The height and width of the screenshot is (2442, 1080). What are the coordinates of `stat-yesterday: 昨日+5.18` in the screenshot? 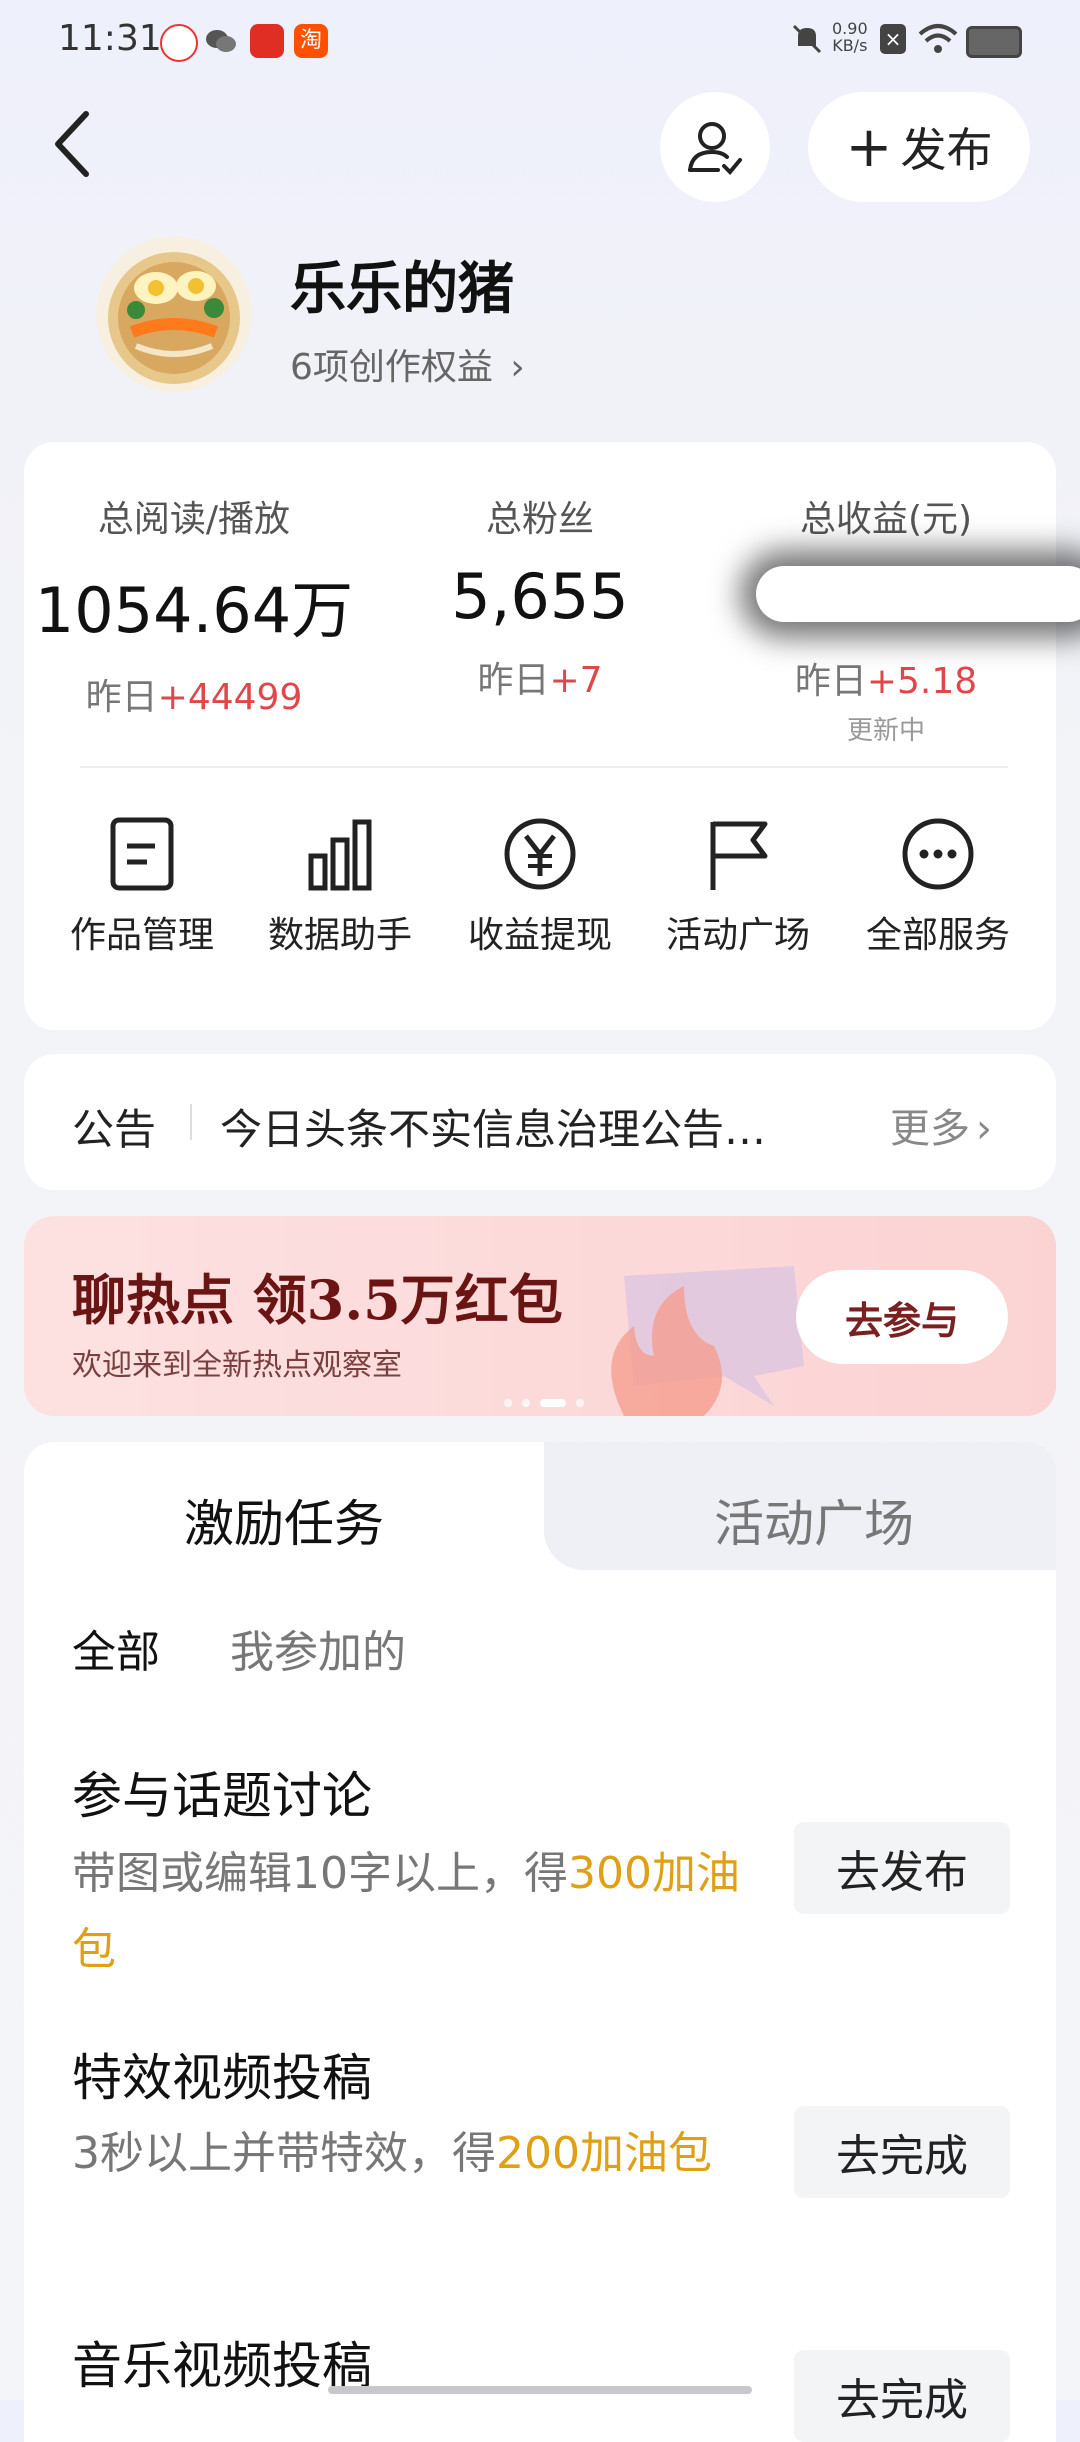 It's located at (886, 678).